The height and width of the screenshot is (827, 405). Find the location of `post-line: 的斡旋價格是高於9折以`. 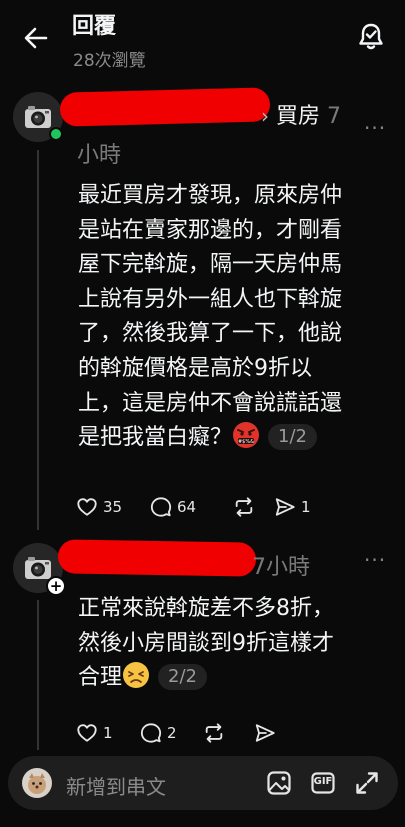

post-line: 的斡旋價格是高於9折以 is located at coordinates (195, 368).